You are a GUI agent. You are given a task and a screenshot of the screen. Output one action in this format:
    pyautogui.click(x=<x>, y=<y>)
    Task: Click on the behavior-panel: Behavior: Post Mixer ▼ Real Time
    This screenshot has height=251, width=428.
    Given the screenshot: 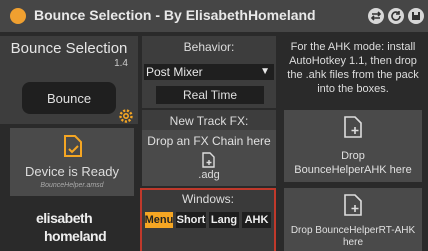 What is the action you would take?
    pyautogui.click(x=209, y=72)
    